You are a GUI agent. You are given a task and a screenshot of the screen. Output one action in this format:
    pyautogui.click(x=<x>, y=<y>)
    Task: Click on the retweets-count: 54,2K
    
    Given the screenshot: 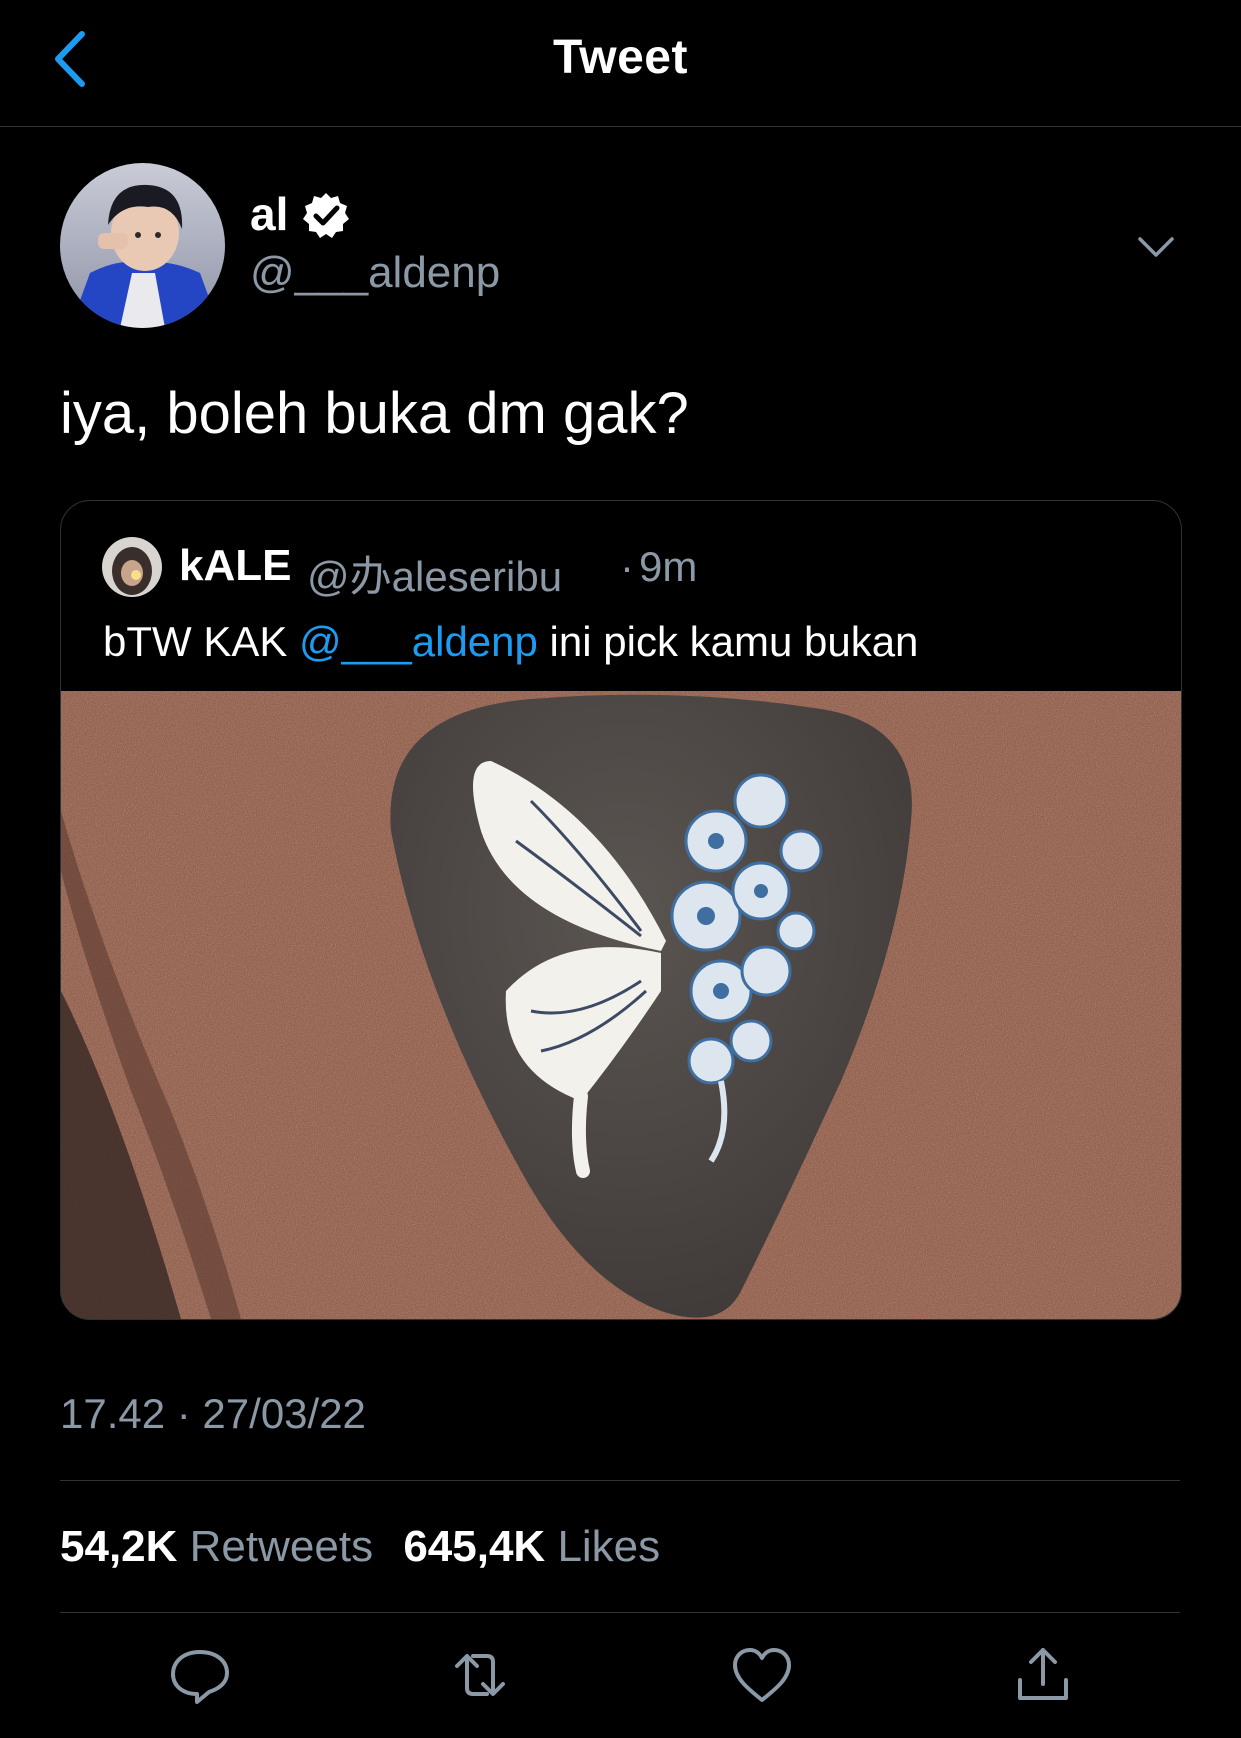 What is the action you would take?
    pyautogui.click(x=118, y=1546)
    